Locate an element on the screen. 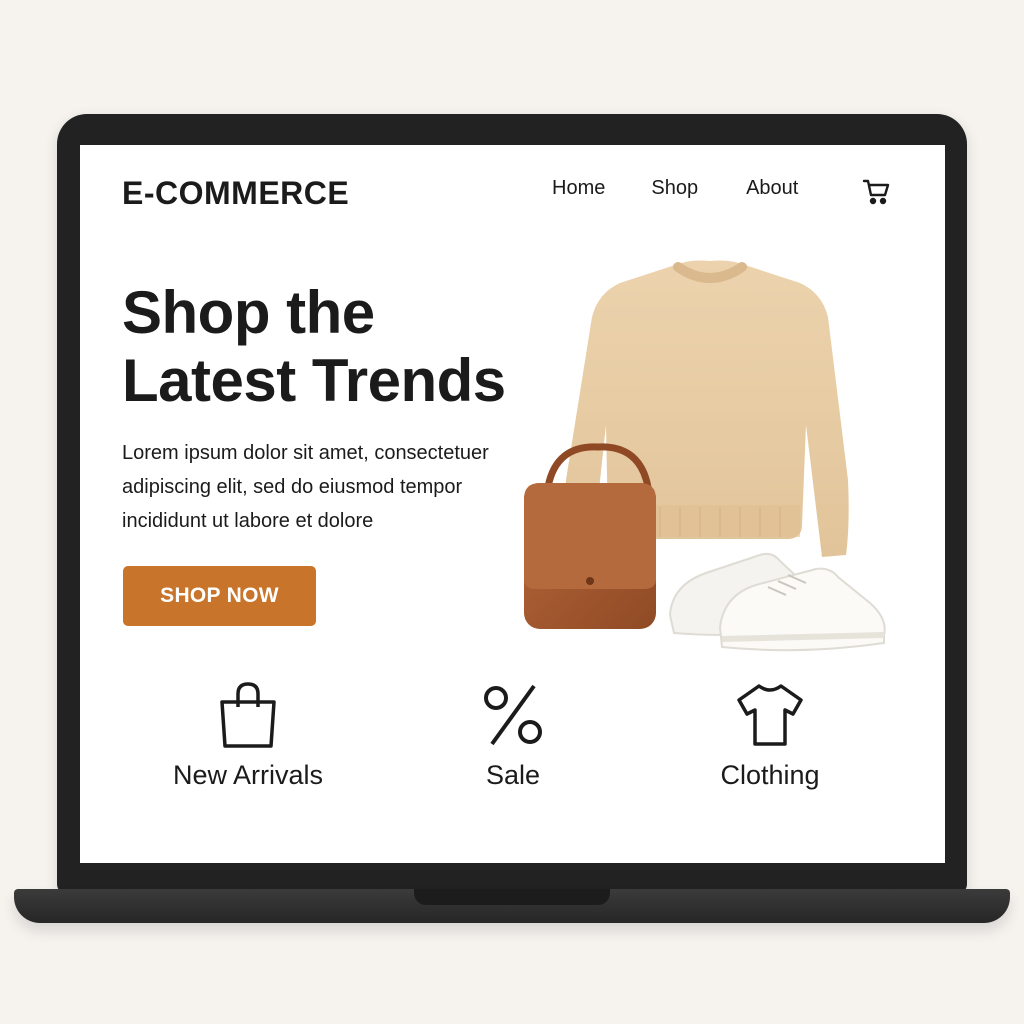 The width and height of the screenshot is (1024, 1024). category-label-new-arrivals: New Arrivals is located at coordinates (248, 775).